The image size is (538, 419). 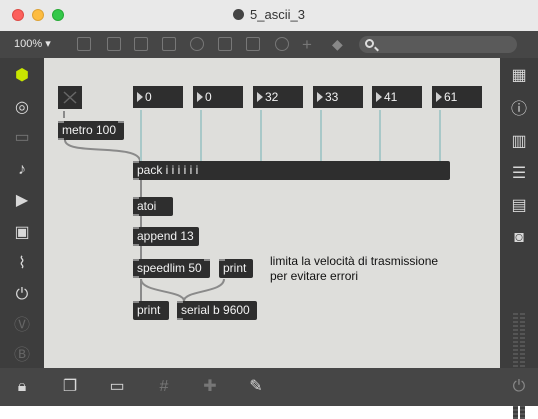 I want to click on toggle-icon, so click(x=169, y=44).